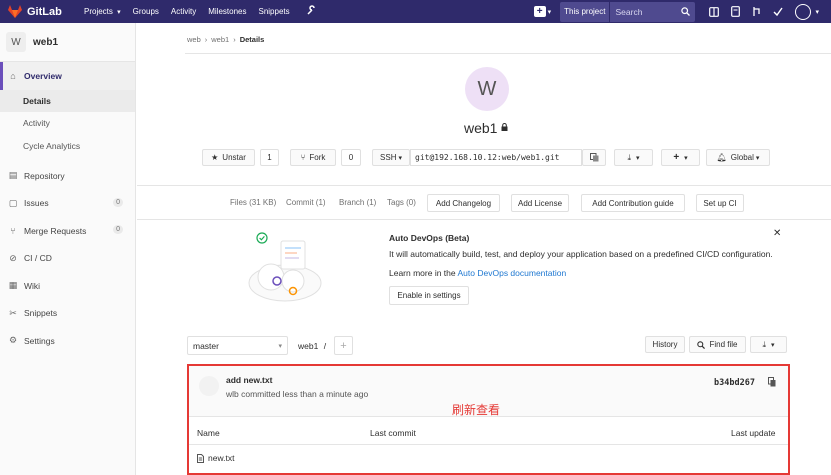  I want to click on auto-devops-docs-link: Auto DevOps documentation, so click(512, 273).